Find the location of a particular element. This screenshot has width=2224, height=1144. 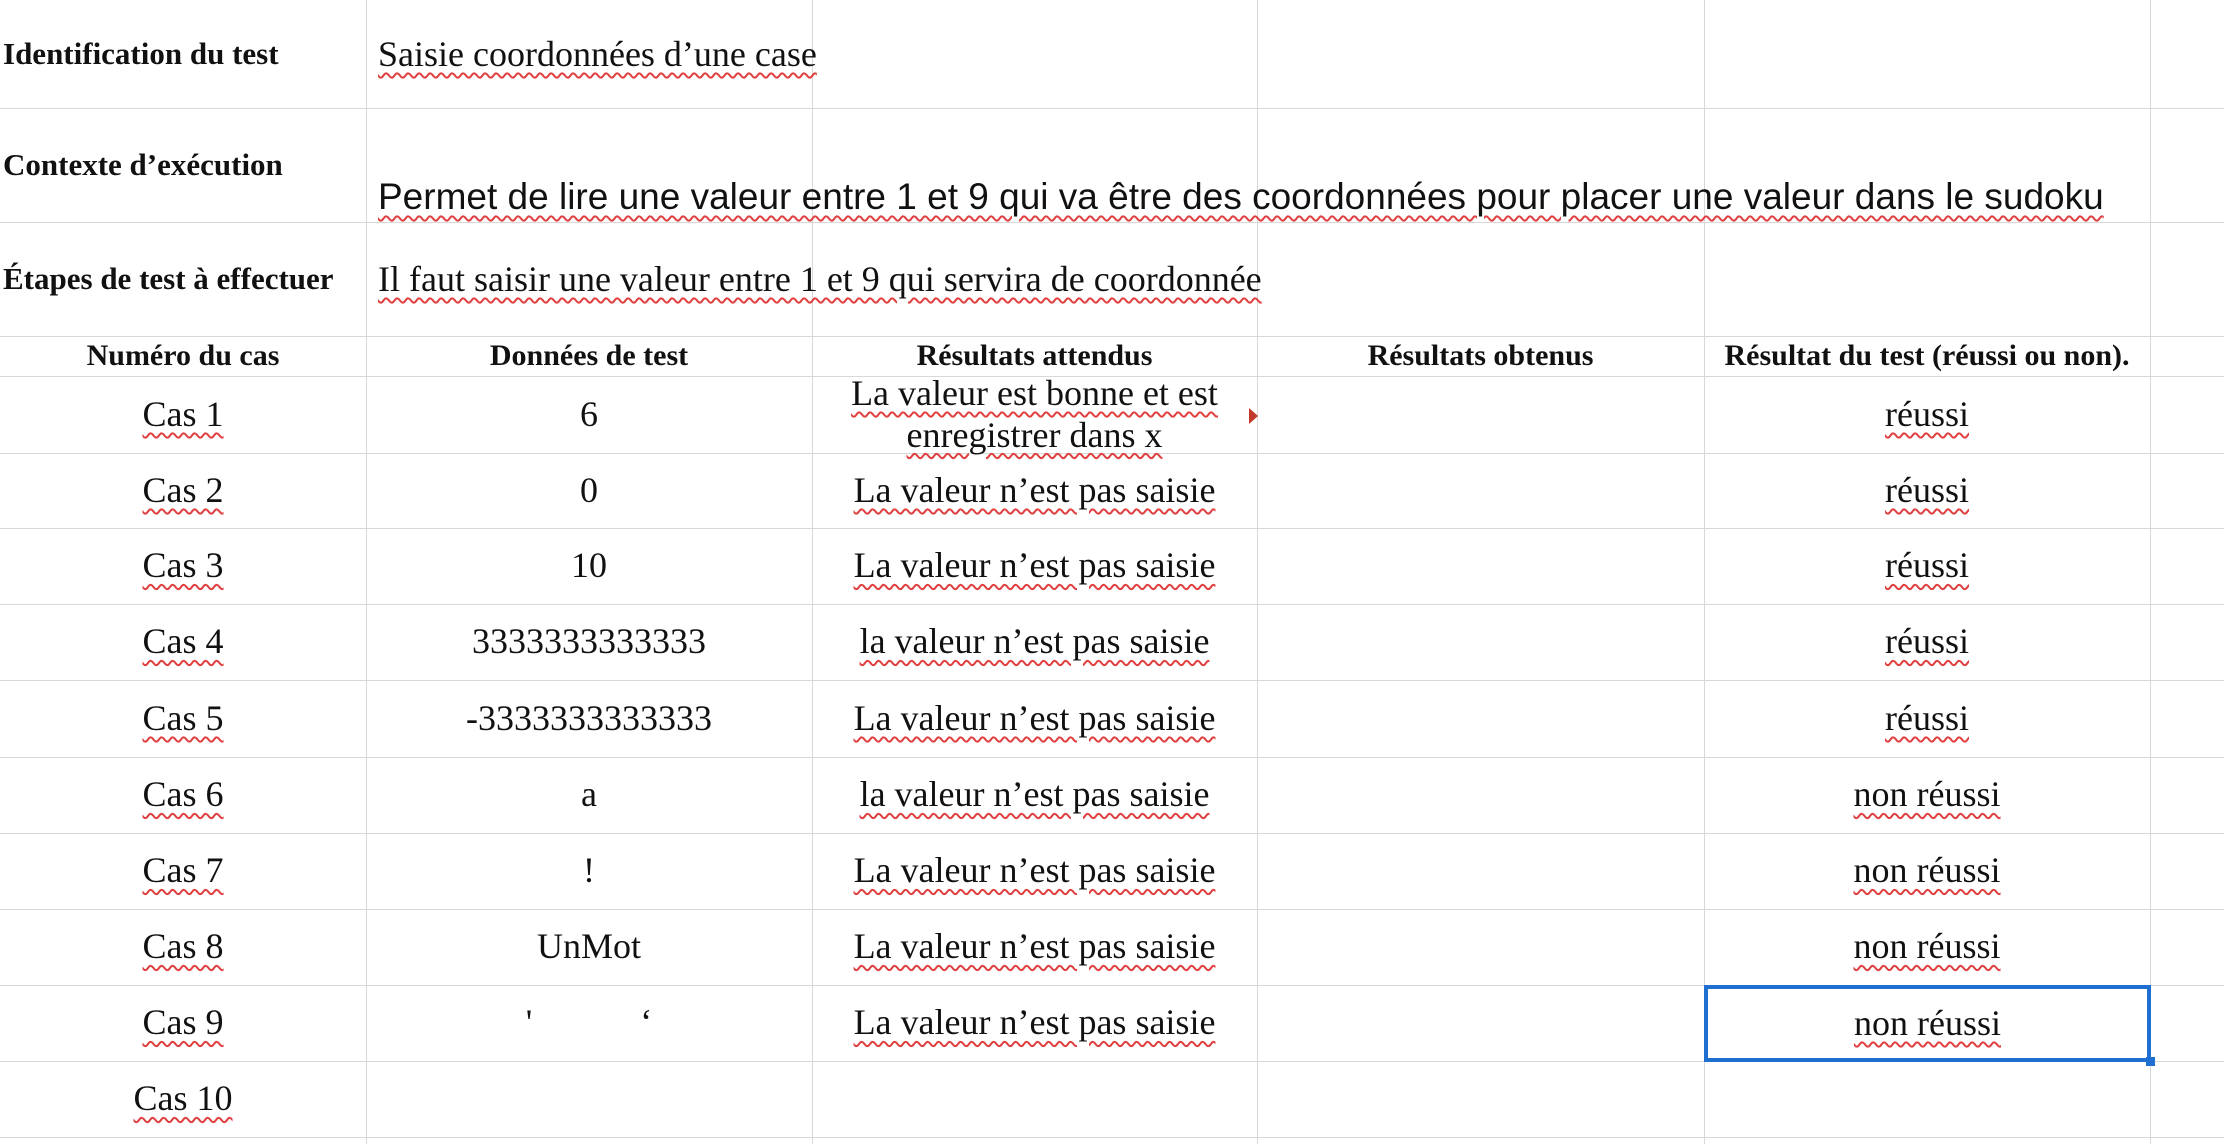

cell-text: Cas 4 is located at coordinates (183, 641).